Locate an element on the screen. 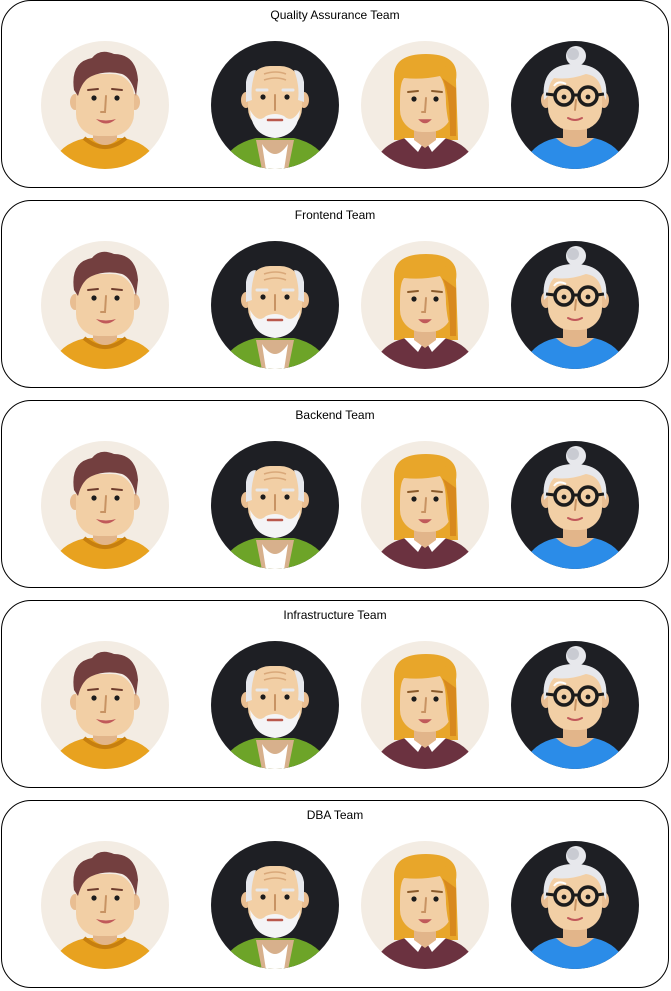 The width and height of the screenshot is (671, 991). team-title: DBA Team is located at coordinates (335, 815).